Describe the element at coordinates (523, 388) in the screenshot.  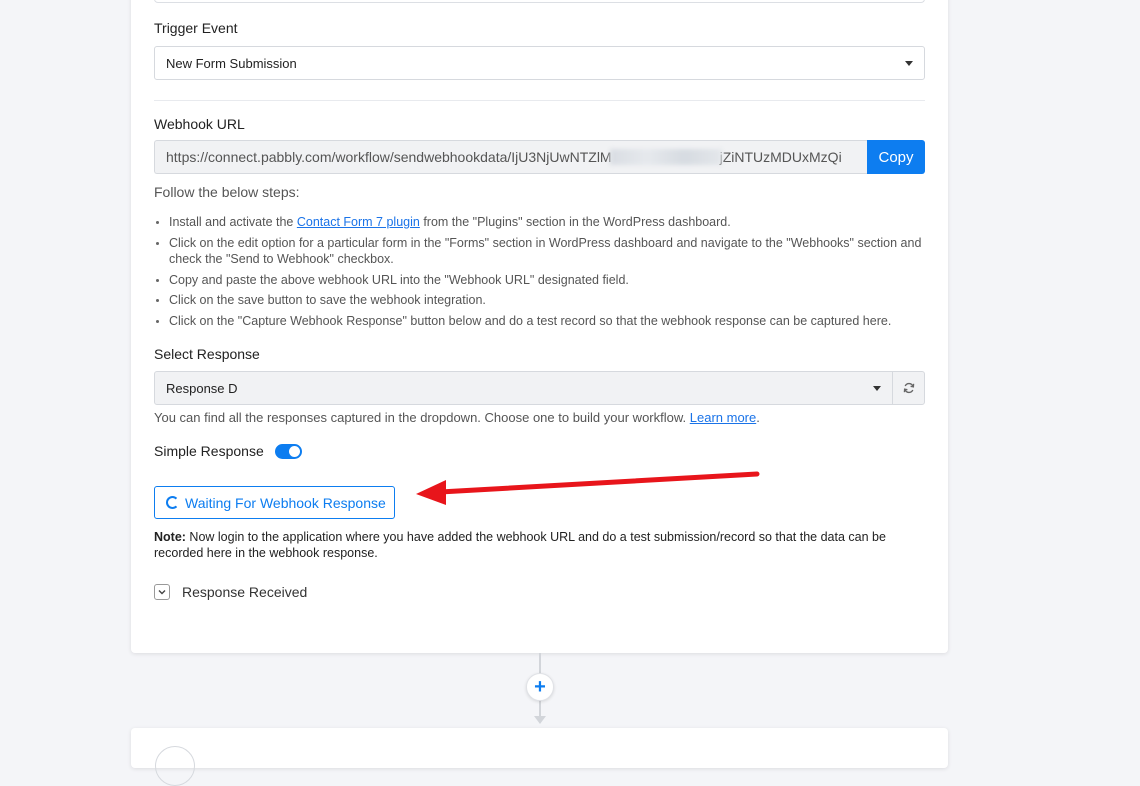
I see `response-select: Response D` at that location.